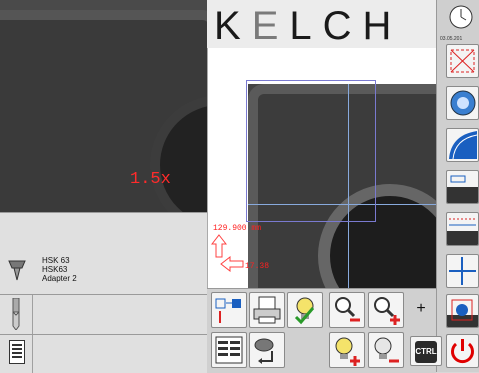 The width and height of the screenshot is (479, 373). I want to click on save-button, so click(229, 310).